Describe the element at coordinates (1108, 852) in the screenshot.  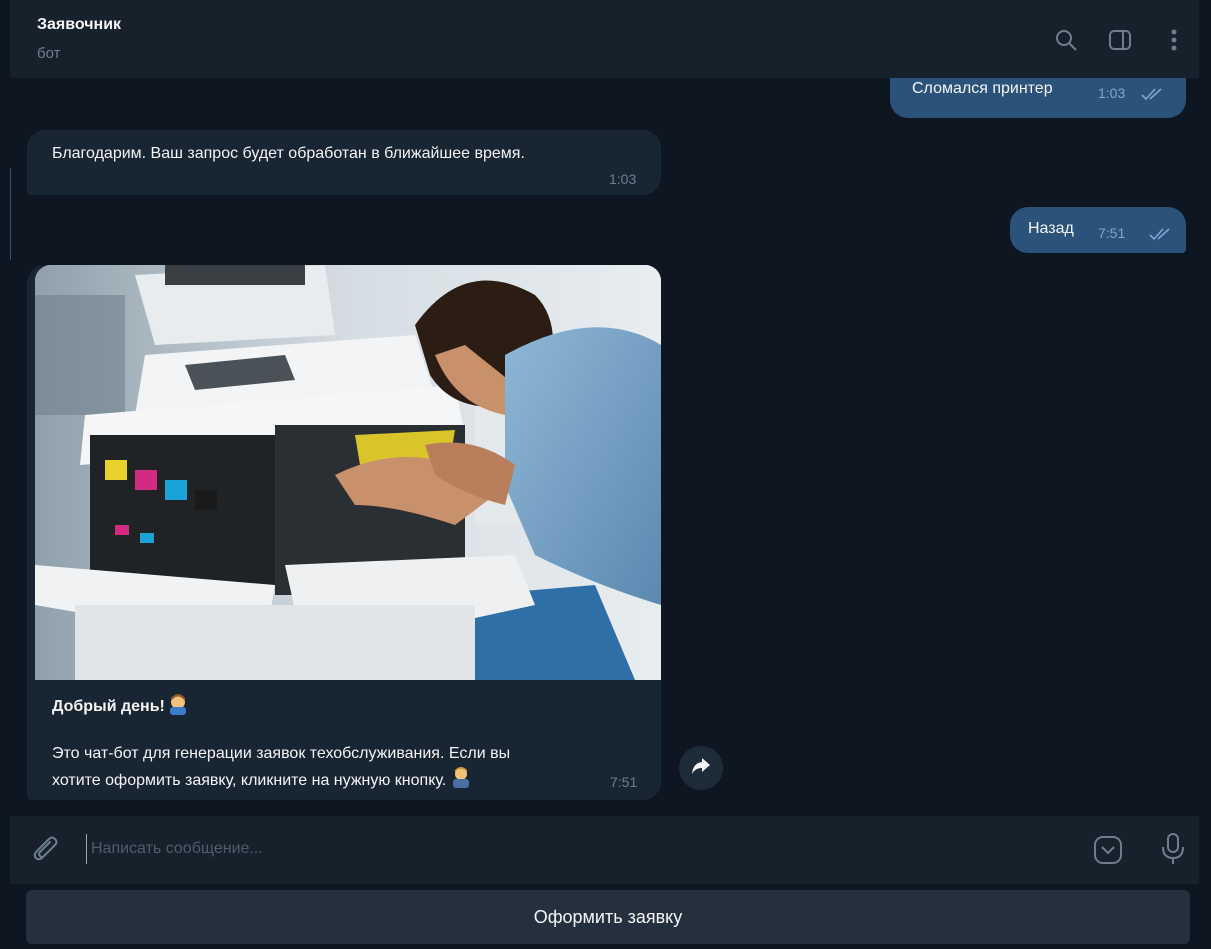
I see `emoji-icon` at that location.